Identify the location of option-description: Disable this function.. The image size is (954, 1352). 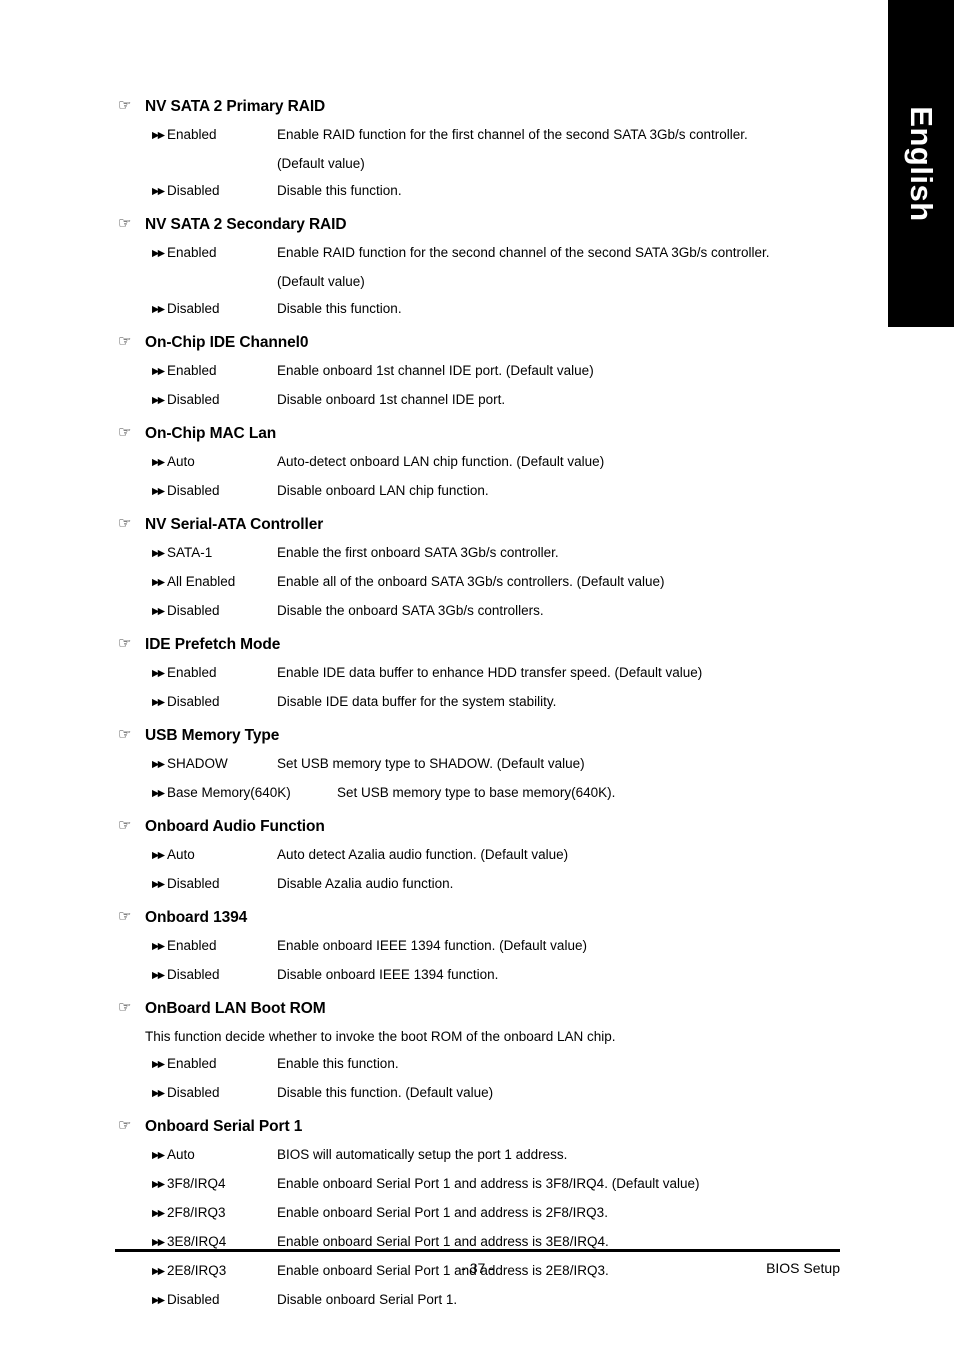
(339, 190).